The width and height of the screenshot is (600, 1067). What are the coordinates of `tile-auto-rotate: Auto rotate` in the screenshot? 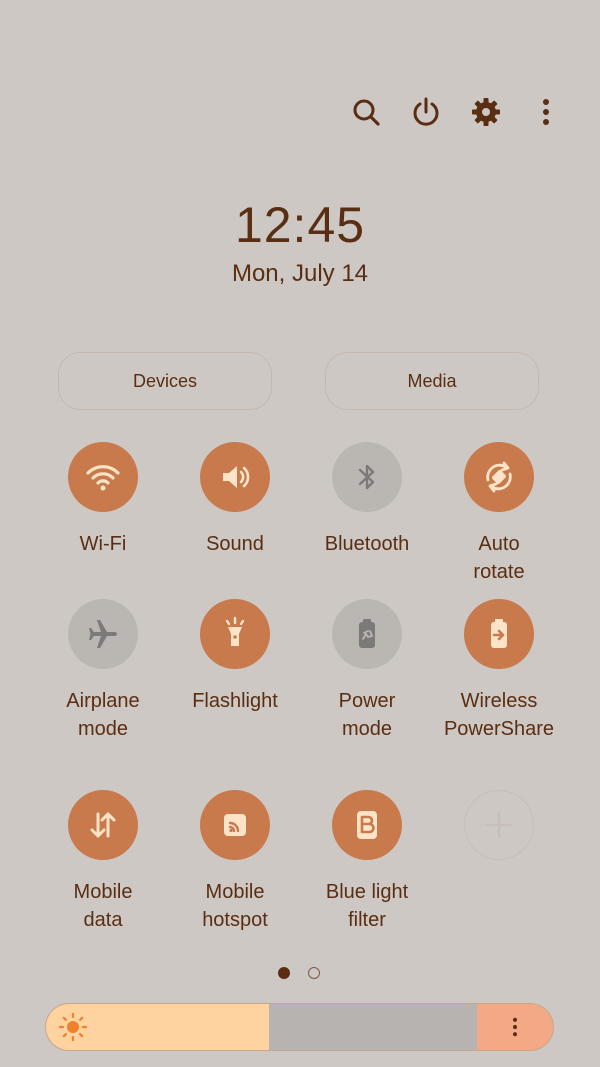 It's located at (499, 514).